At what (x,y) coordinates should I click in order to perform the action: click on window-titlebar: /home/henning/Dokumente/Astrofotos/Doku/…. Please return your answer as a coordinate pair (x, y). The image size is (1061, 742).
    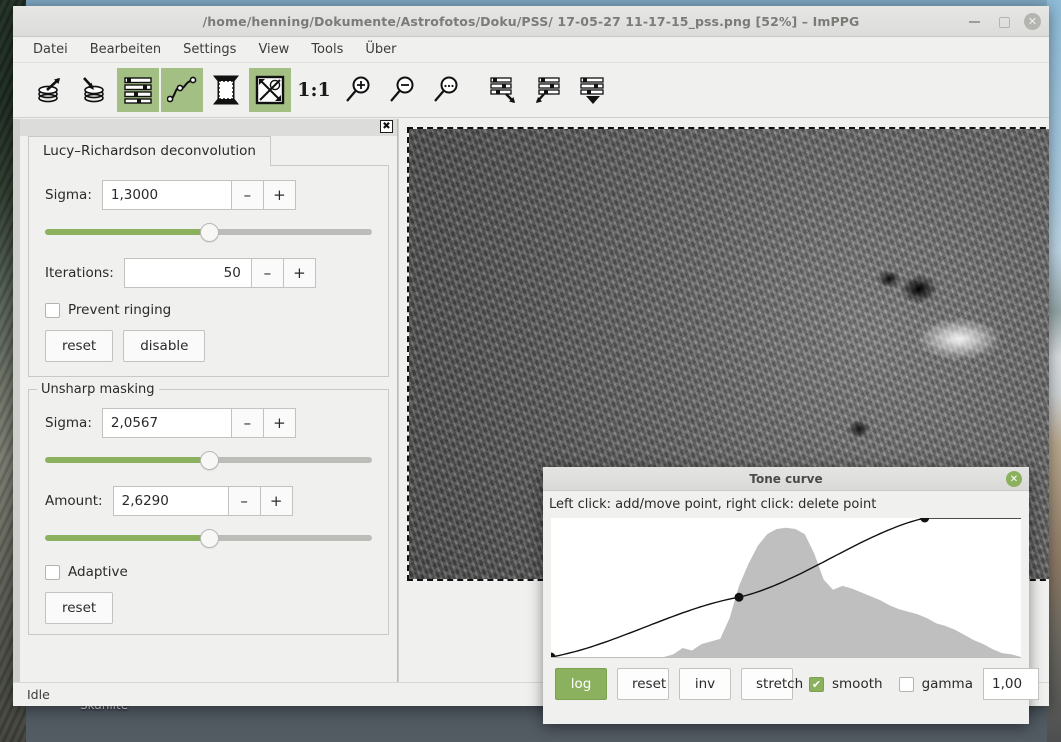
    Looking at the image, I should click on (531, 21).